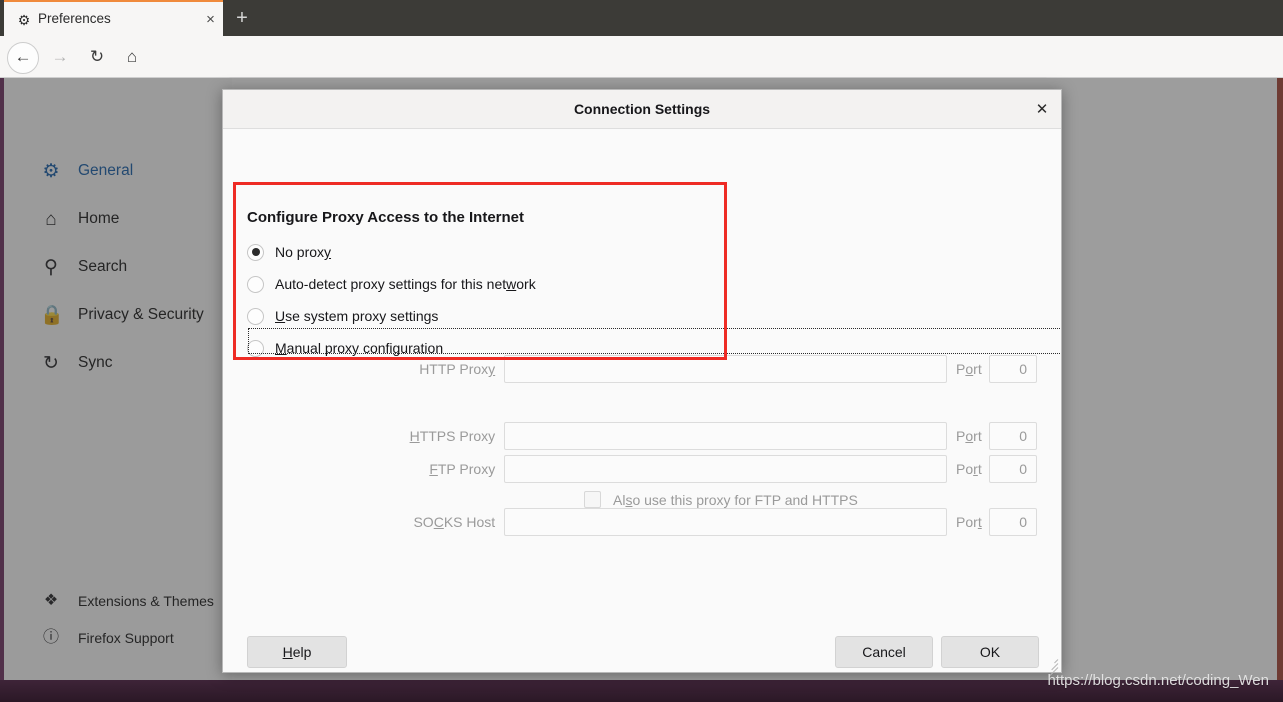 The image size is (1283, 702). What do you see at coordinates (24, 20) in the screenshot?
I see `gear-icon: ⚙` at bounding box center [24, 20].